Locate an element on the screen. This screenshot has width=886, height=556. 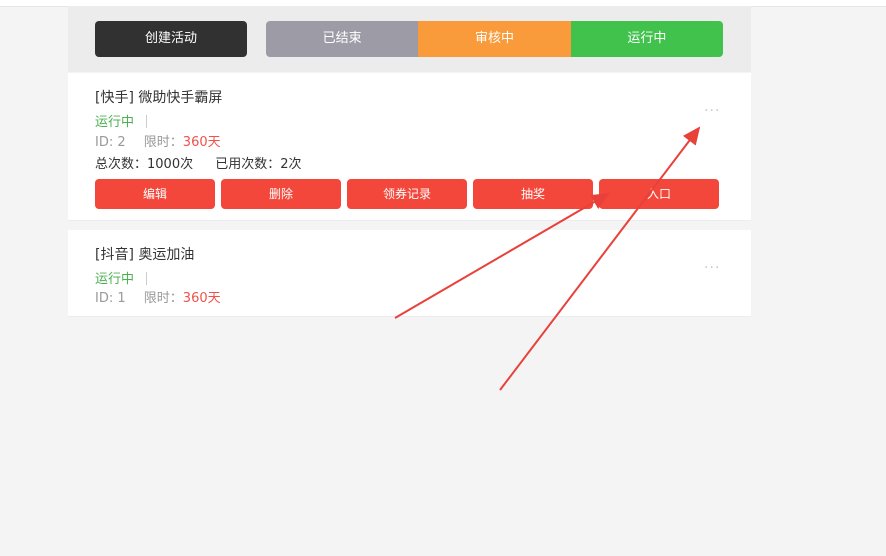
activity-card: [抖音] 奥运加油 运行中 ID: 1 限时：360天 ··· is located at coordinates (409, 273).